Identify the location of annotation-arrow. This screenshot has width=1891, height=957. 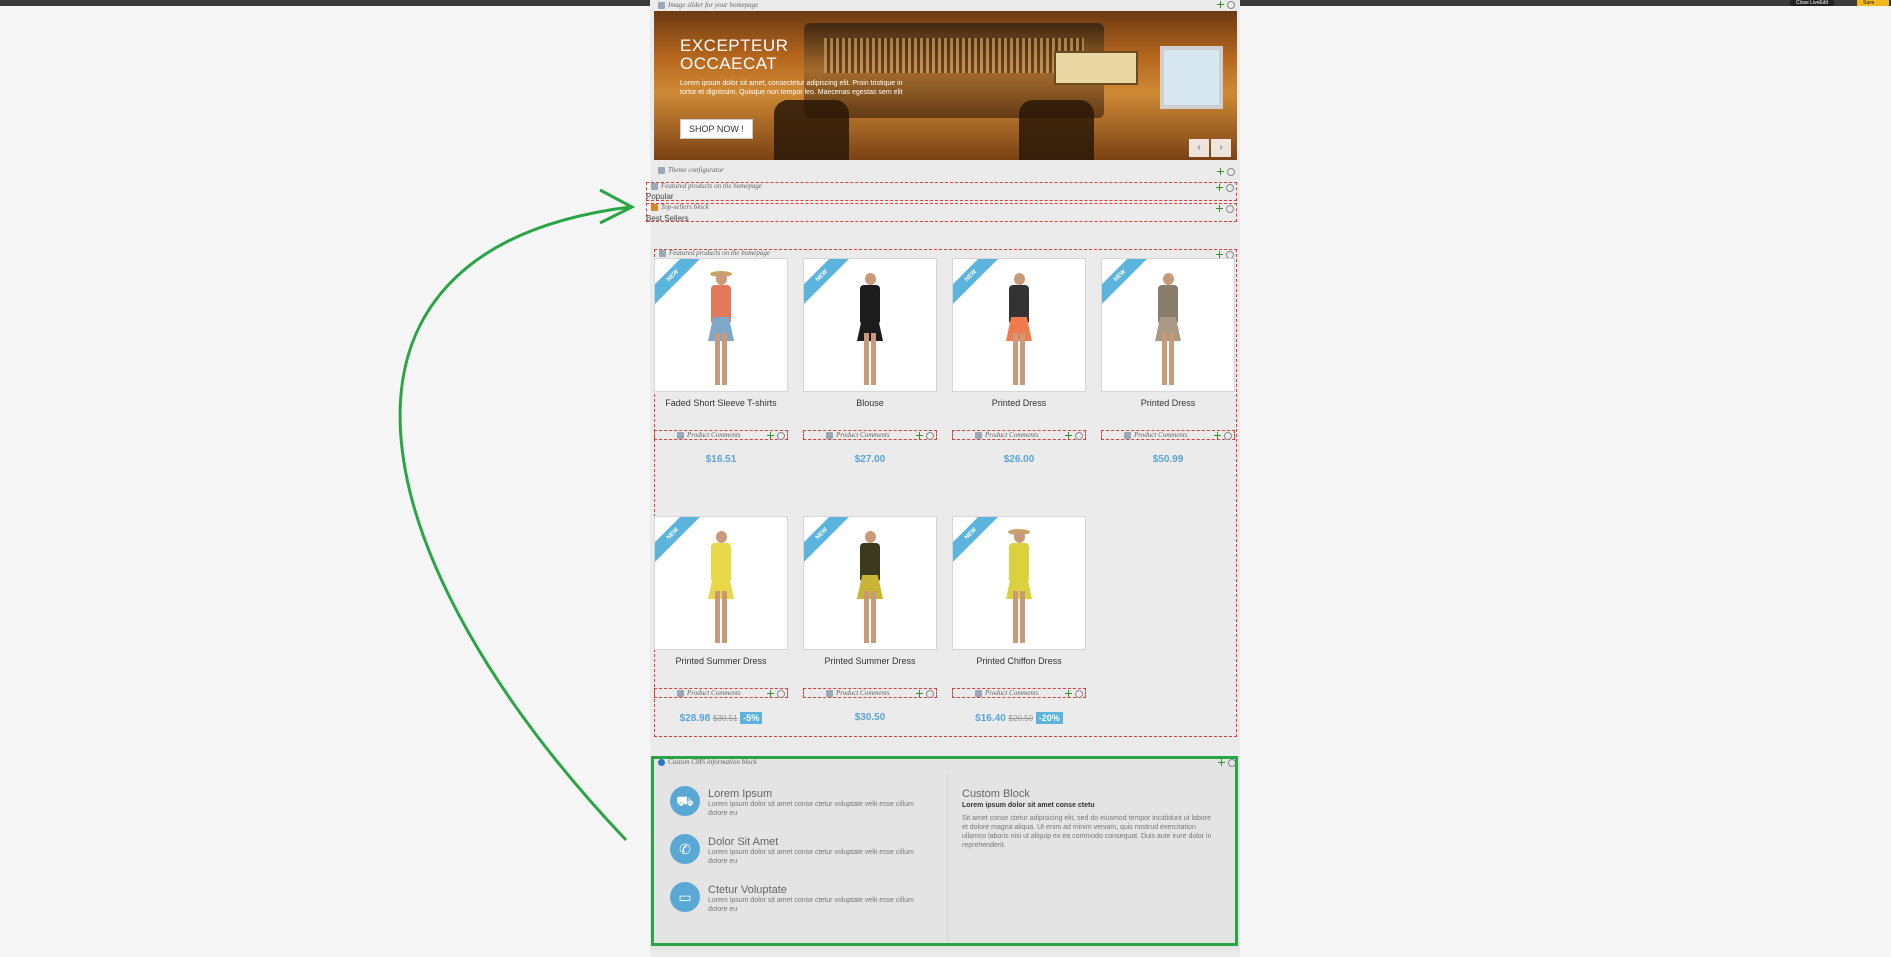
(517, 515).